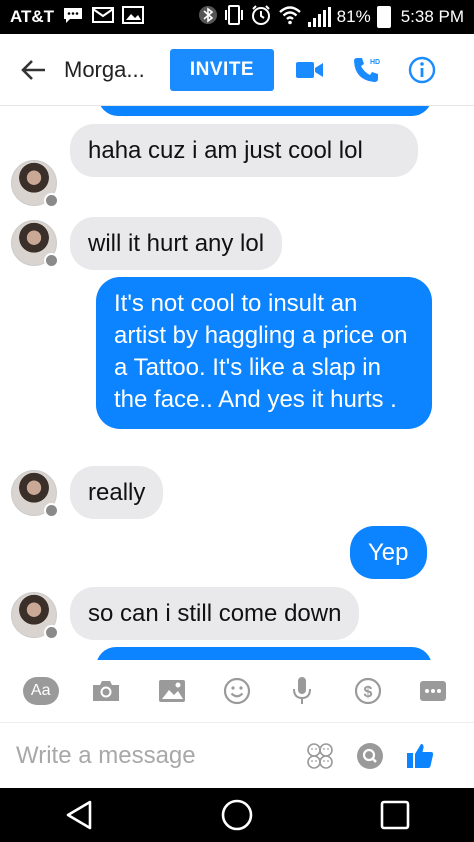 The image size is (474, 842). I want to click on vibrate-icon, so click(234, 17).